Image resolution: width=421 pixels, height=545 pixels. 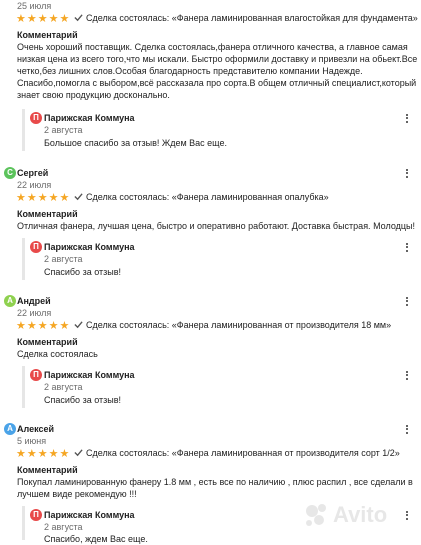 I want to click on comment-line: знает свою продукцию досконально., so click(x=93, y=95).